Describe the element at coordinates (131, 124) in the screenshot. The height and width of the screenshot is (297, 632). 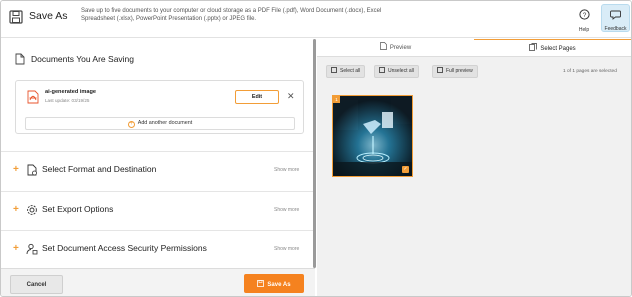
I see `plus-circle-icon: +` at that location.